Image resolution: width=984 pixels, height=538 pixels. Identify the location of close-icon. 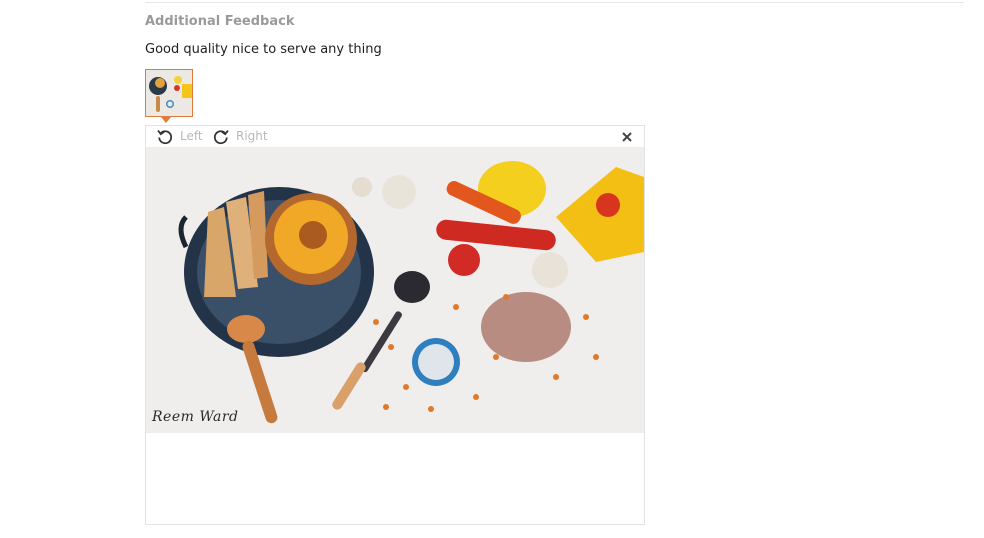
(627, 137).